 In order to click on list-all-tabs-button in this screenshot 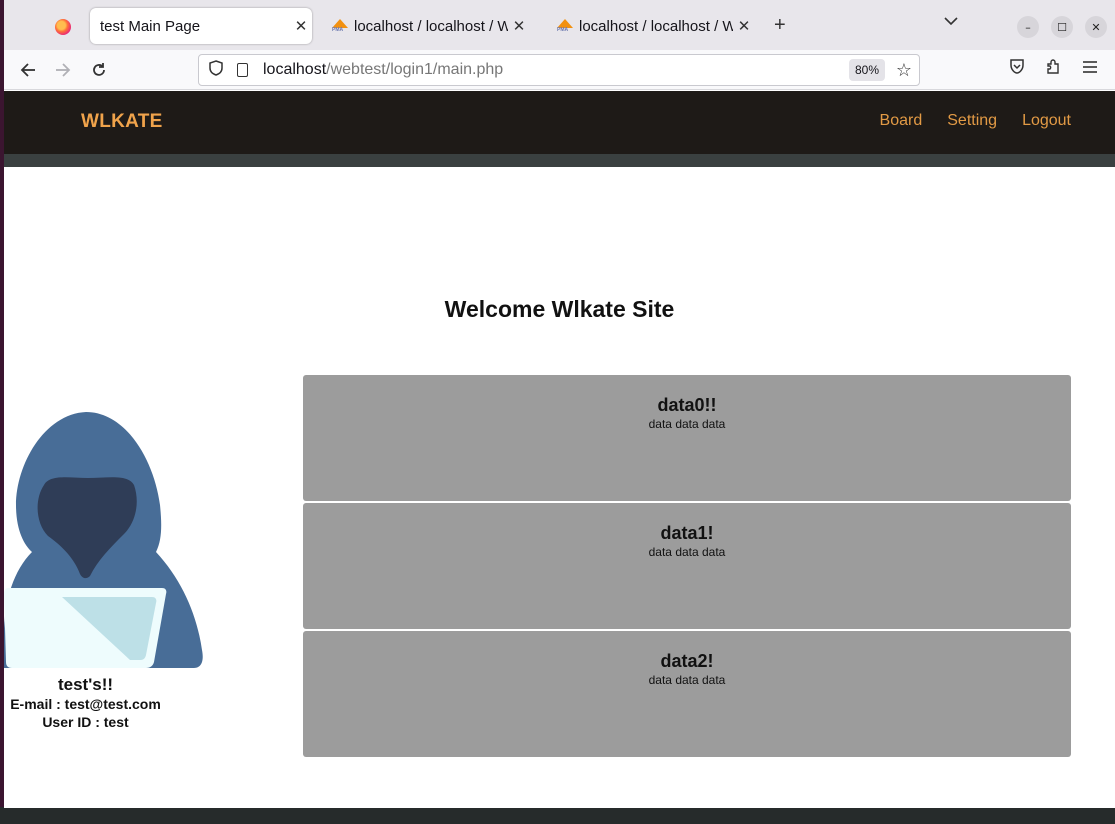, I will do `click(951, 22)`.